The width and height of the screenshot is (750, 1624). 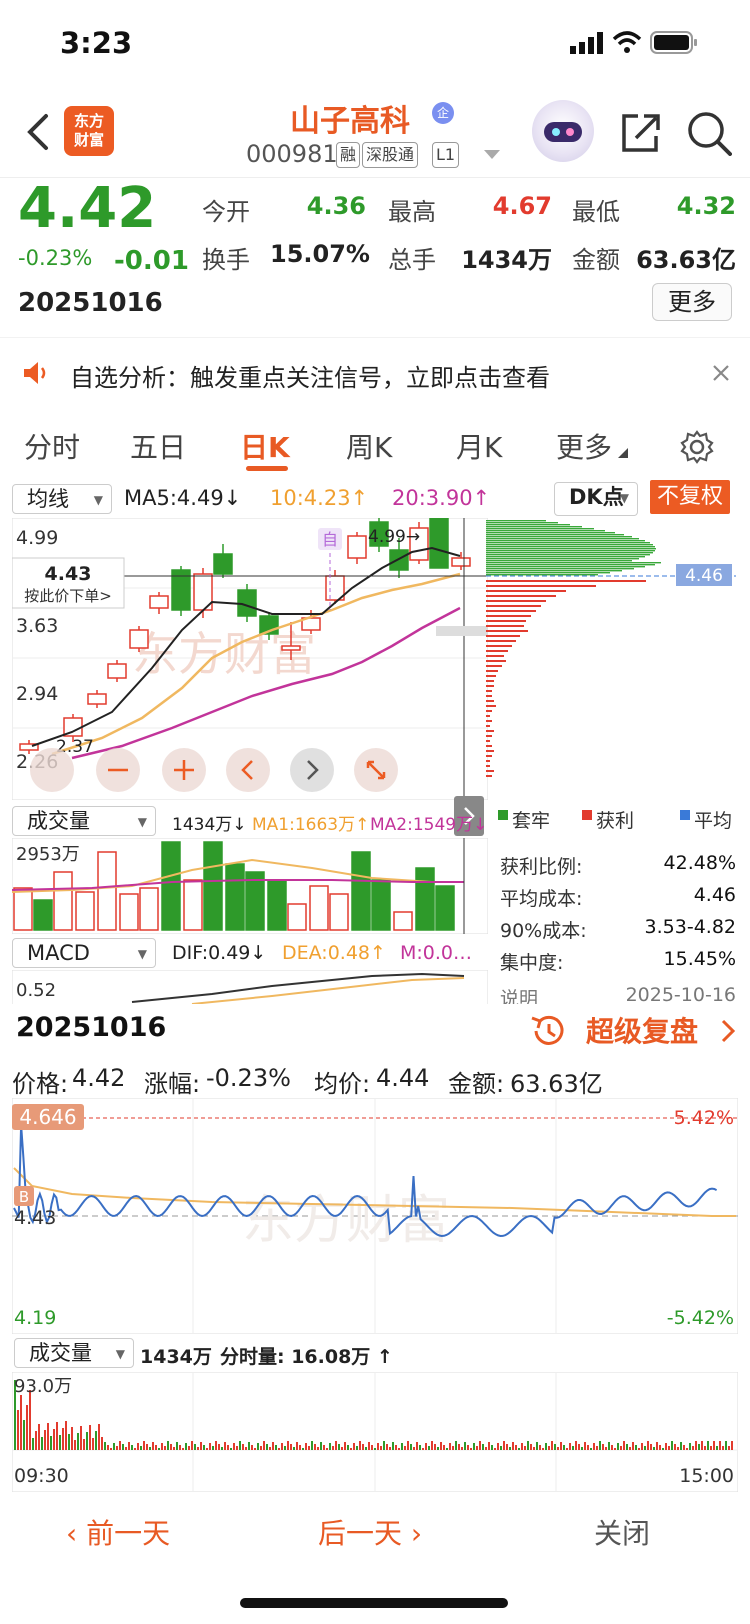 I want to click on macd-chart: 0.52, so click(x=250, y=987).